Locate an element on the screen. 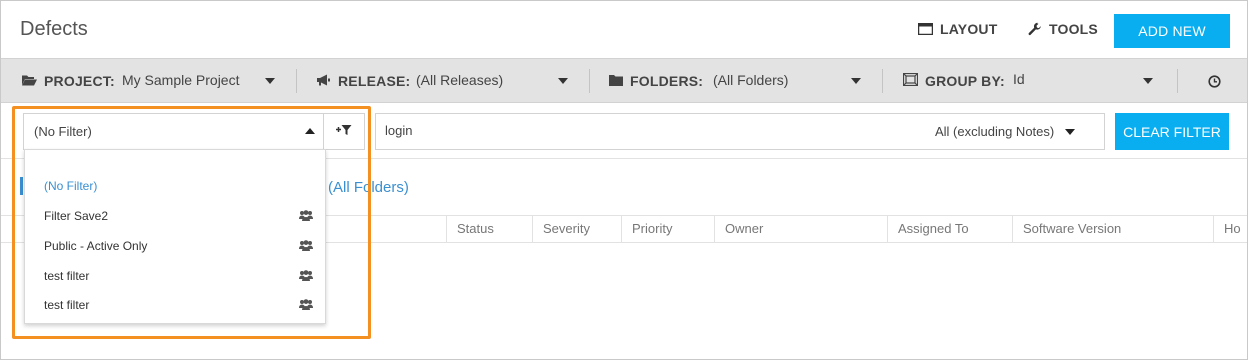  layout-label: LAYOUT is located at coordinates (969, 29).